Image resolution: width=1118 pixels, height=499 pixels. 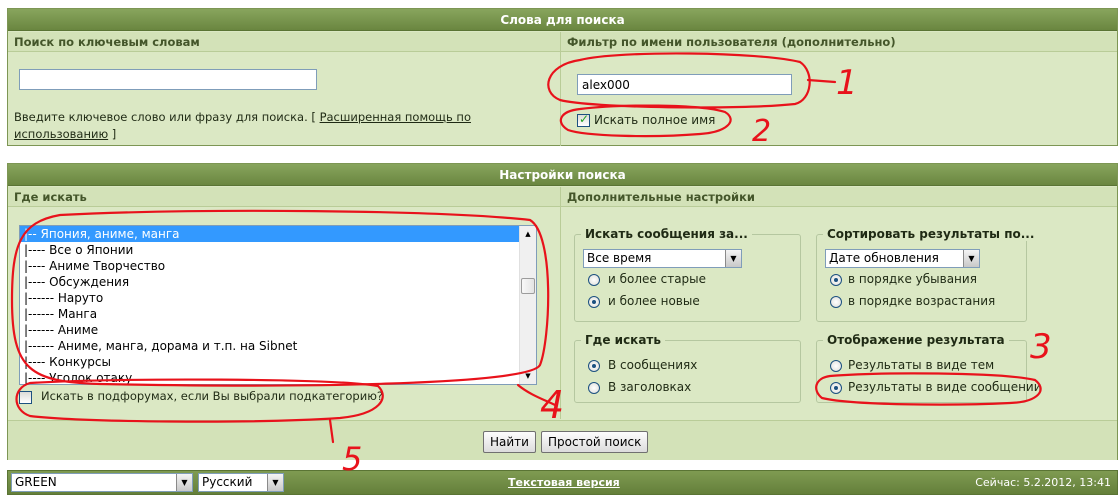 I want to click on where-option-titles: В заголовках, so click(x=650, y=387).